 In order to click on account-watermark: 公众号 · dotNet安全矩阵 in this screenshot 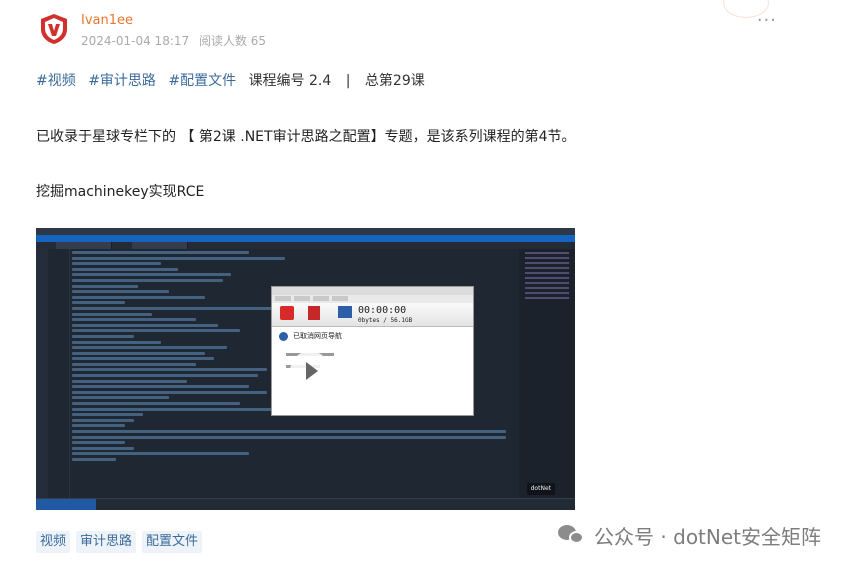, I will do `click(689, 535)`.